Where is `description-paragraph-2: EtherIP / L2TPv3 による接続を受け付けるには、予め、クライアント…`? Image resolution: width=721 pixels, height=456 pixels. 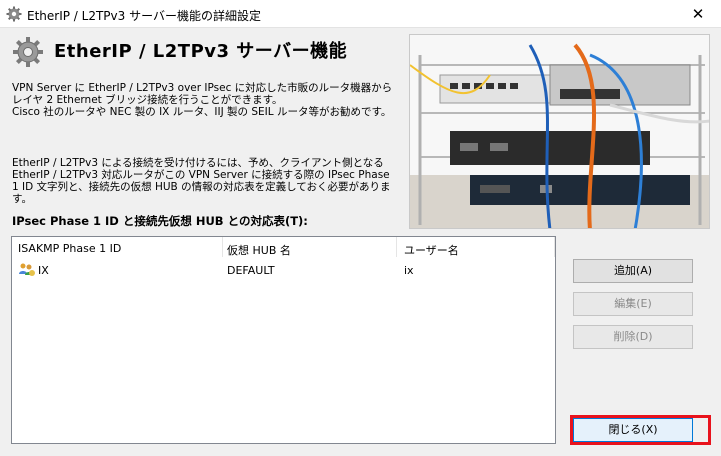
description-paragraph-2: EtherIP / L2TPv3 による接続を受け付けるには、予め、クライアント… is located at coordinates (208, 181).